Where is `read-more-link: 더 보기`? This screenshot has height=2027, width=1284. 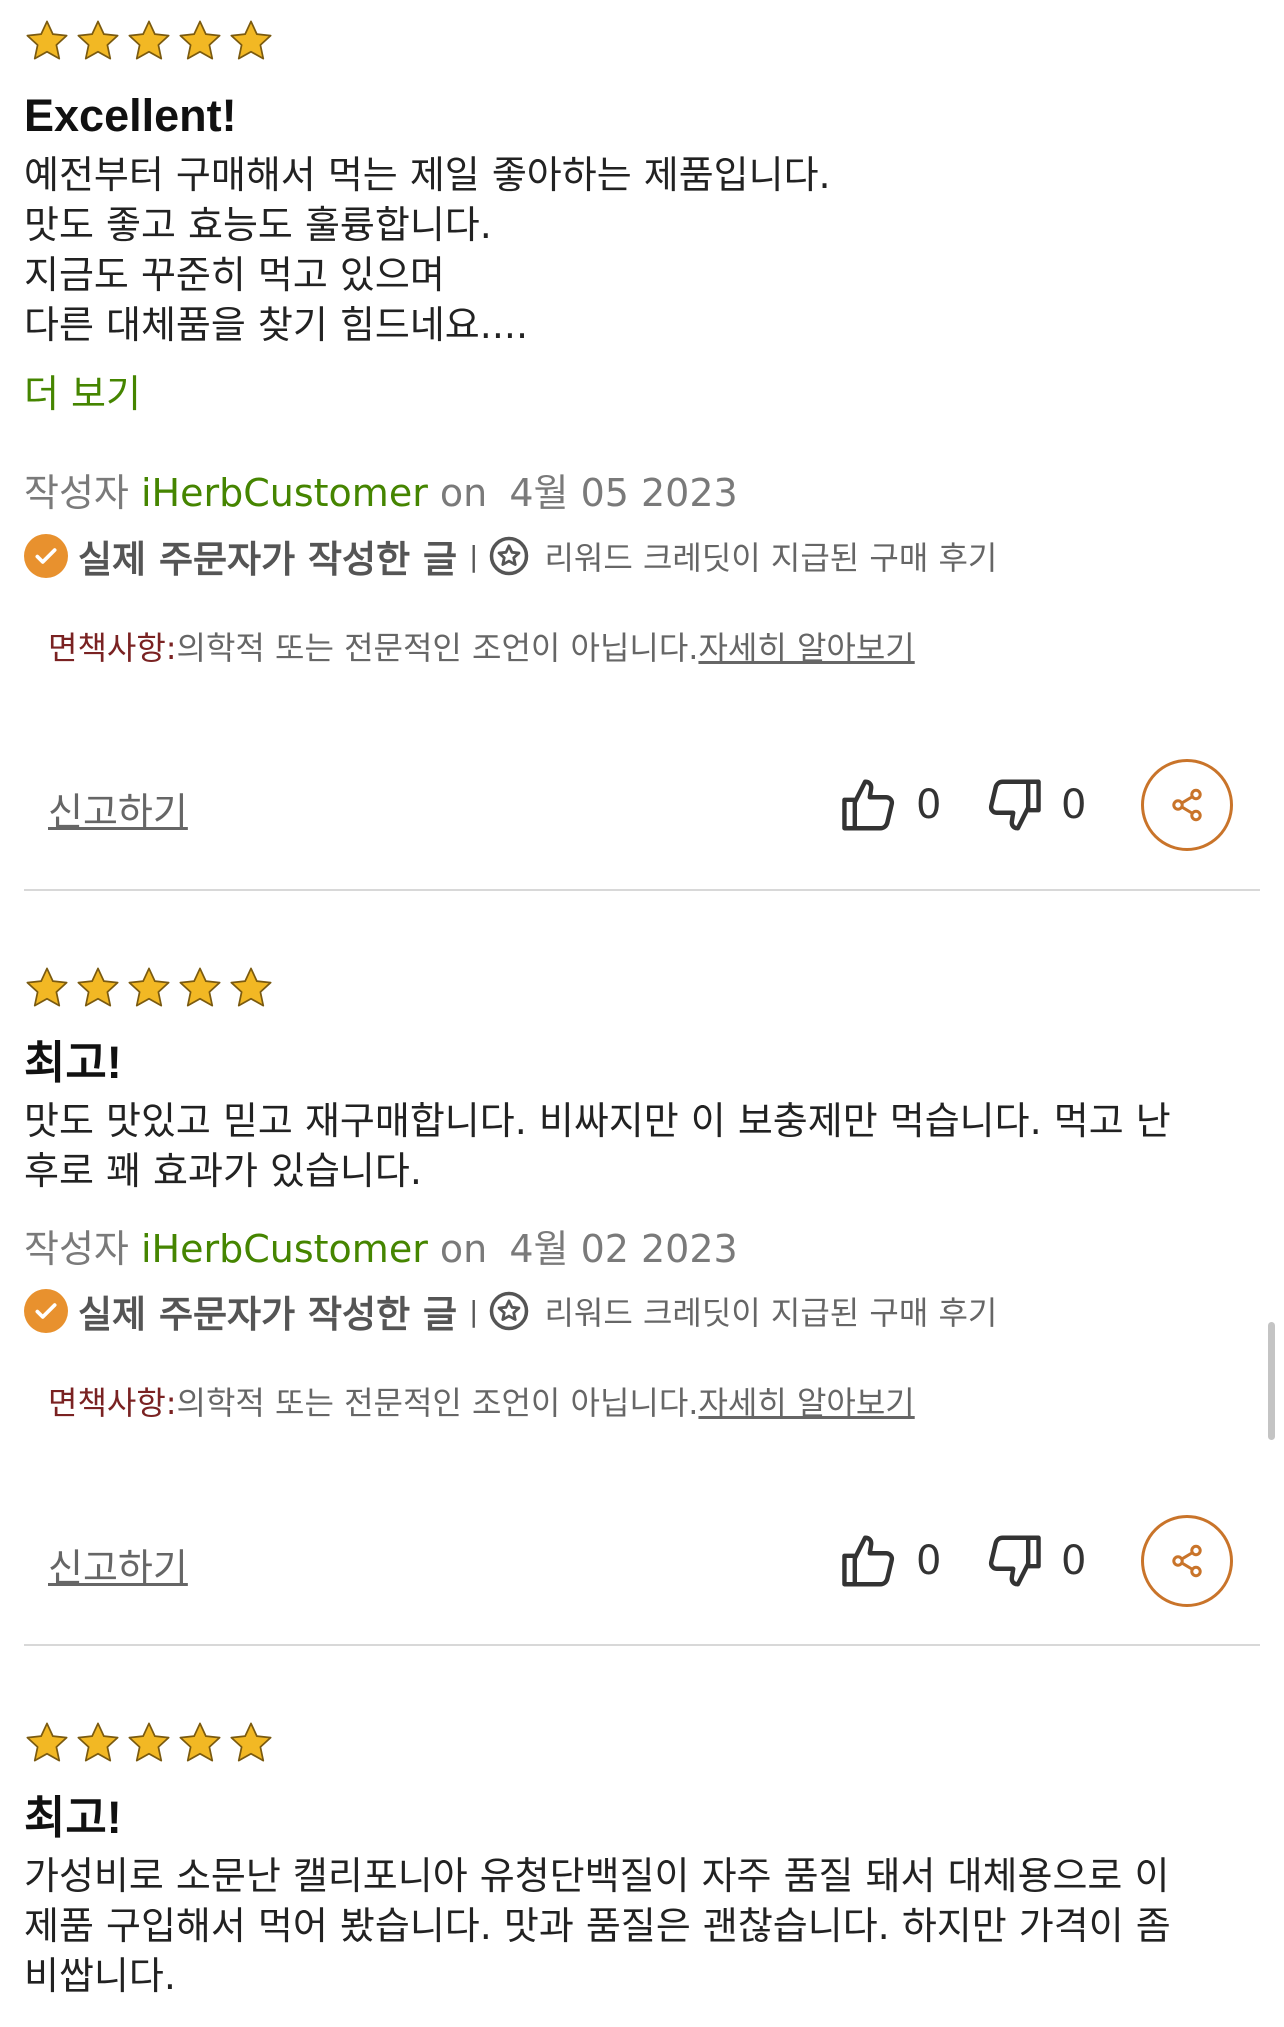
read-more-link: 더 보기 is located at coordinates (82, 394).